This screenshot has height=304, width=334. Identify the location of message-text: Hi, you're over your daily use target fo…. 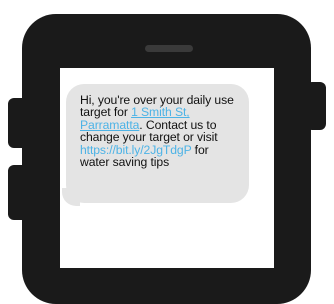
(160, 131).